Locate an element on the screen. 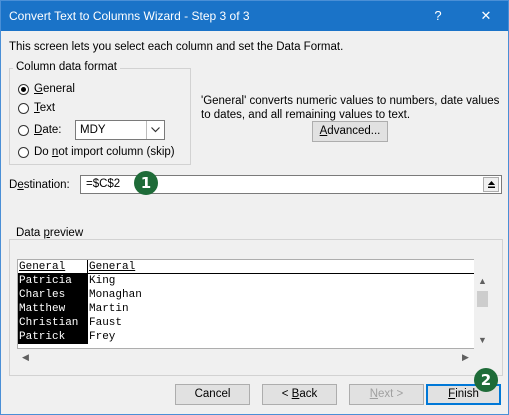 The width and height of the screenshot is (509, 415). preview-cell: Martin is located at coordinates (109, 309).